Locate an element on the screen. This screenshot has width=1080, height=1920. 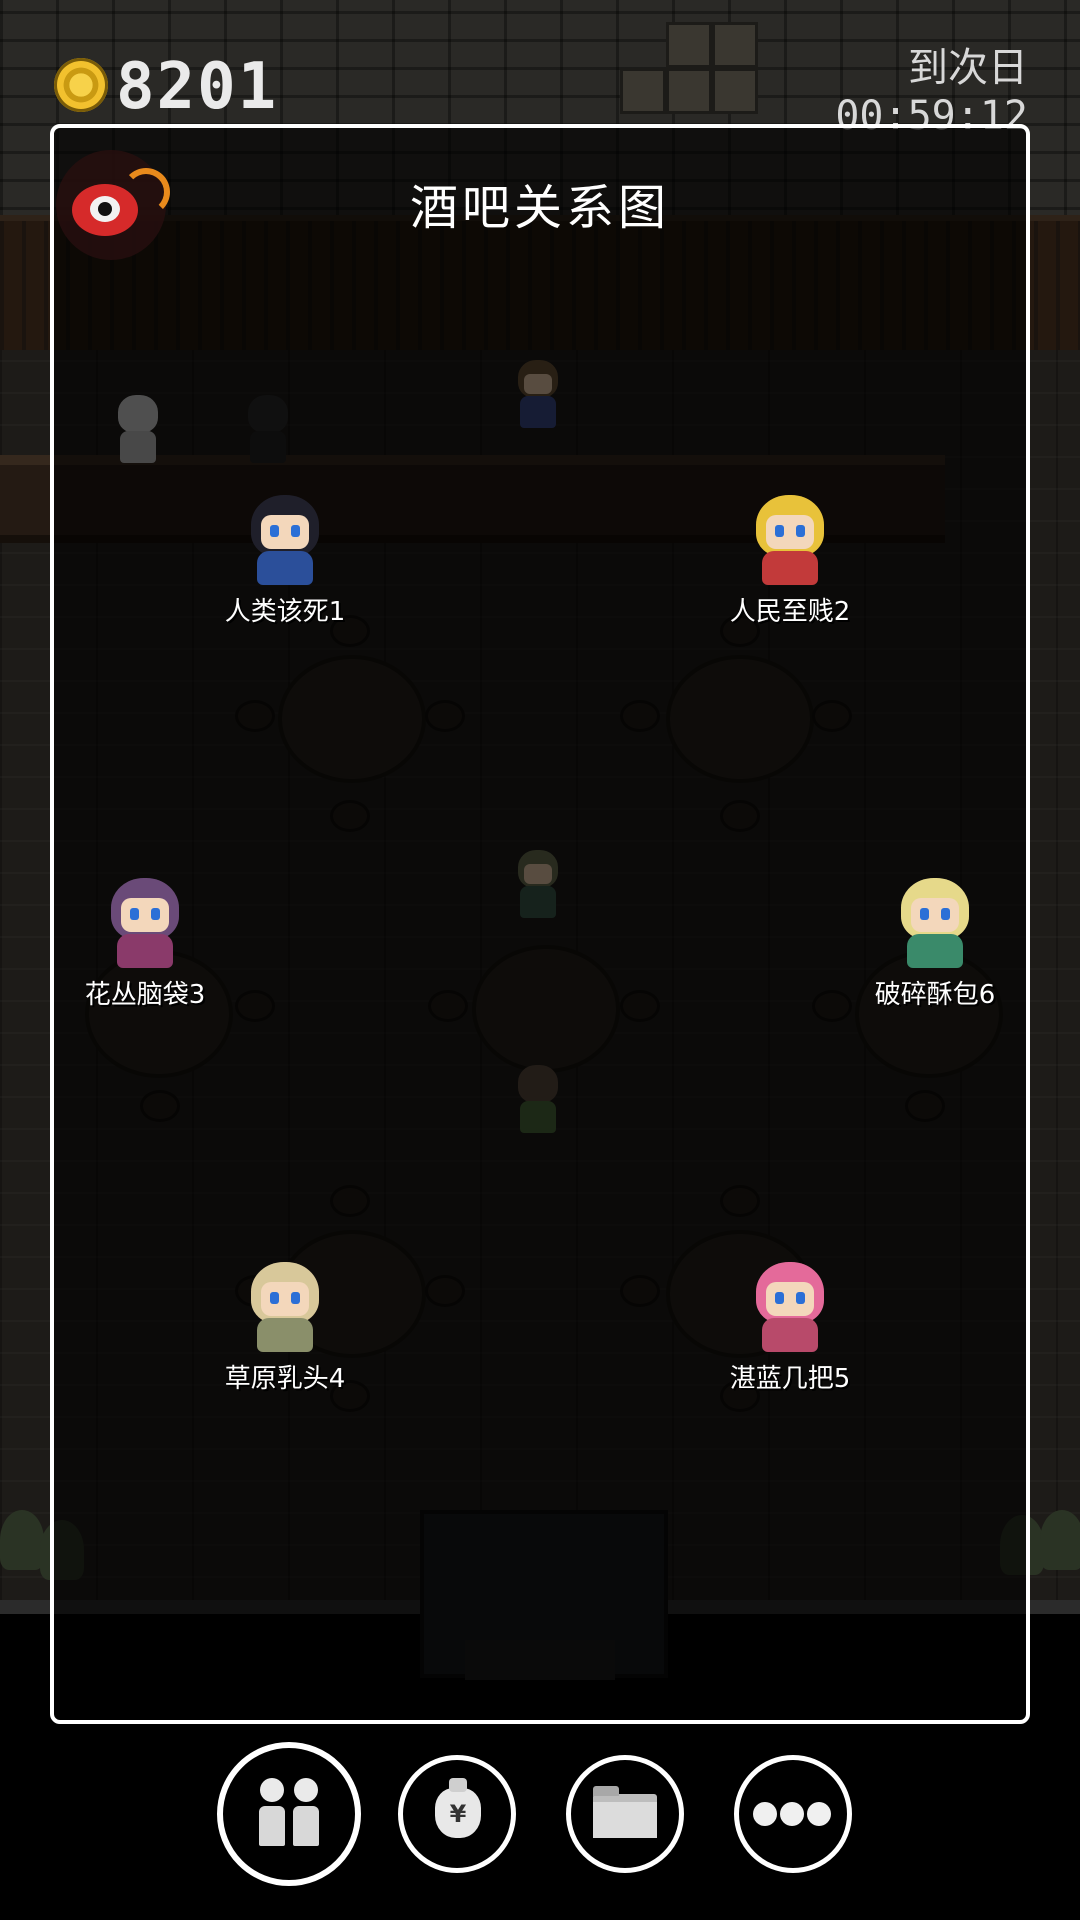
member-6: 破碎酥包6 is located at coordinates (935, 944).